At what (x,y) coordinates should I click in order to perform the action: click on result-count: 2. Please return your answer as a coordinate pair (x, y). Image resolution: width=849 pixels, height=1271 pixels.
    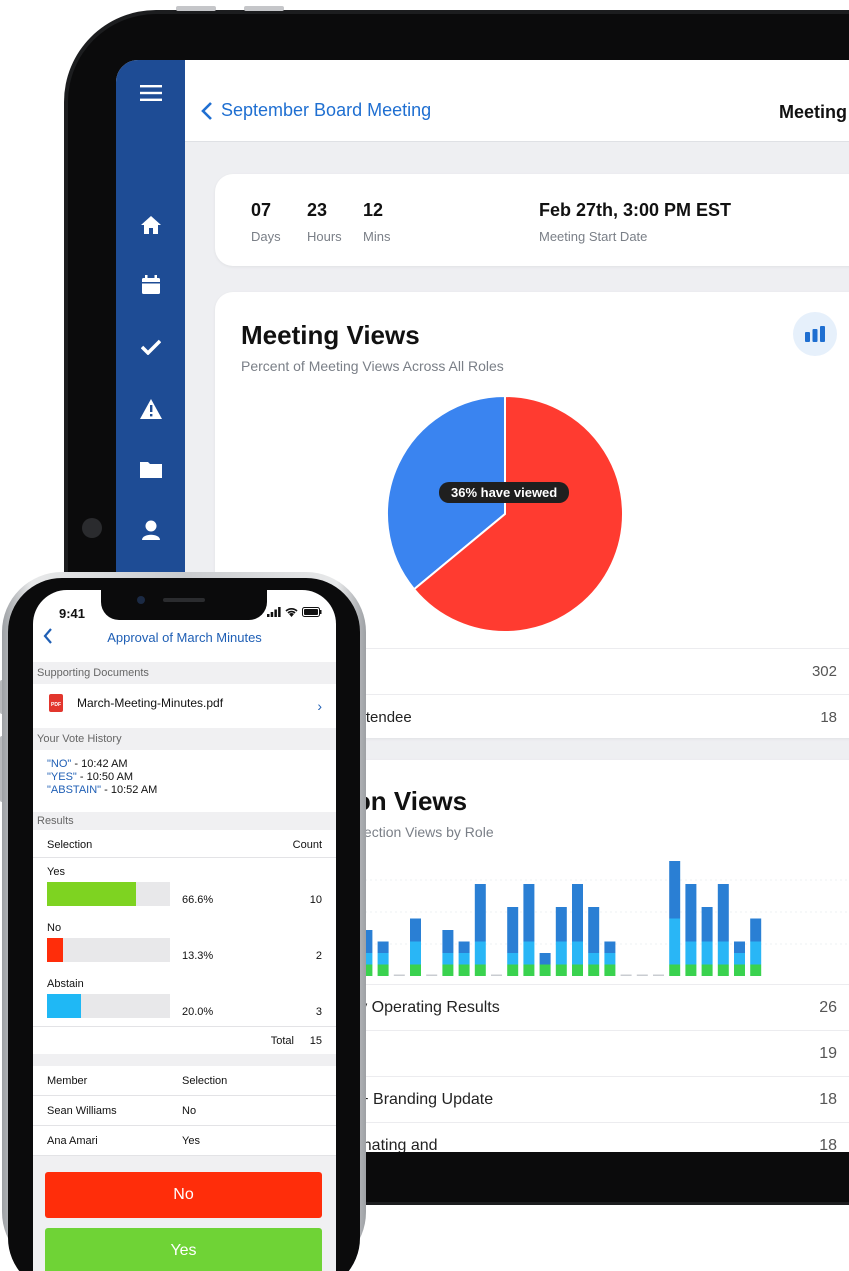
    Looking at the image, I should click on (318, 956).